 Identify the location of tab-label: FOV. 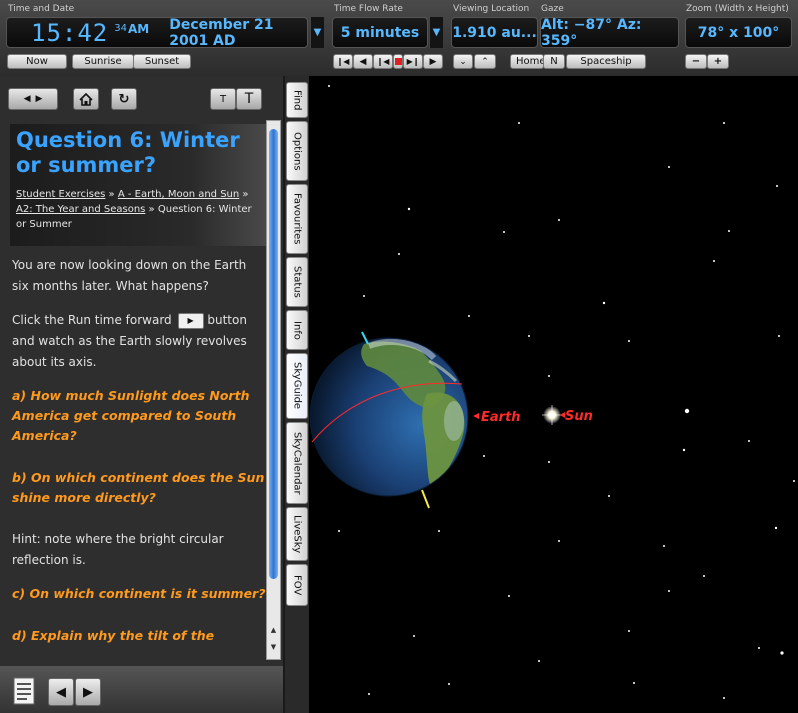
(297, 585).